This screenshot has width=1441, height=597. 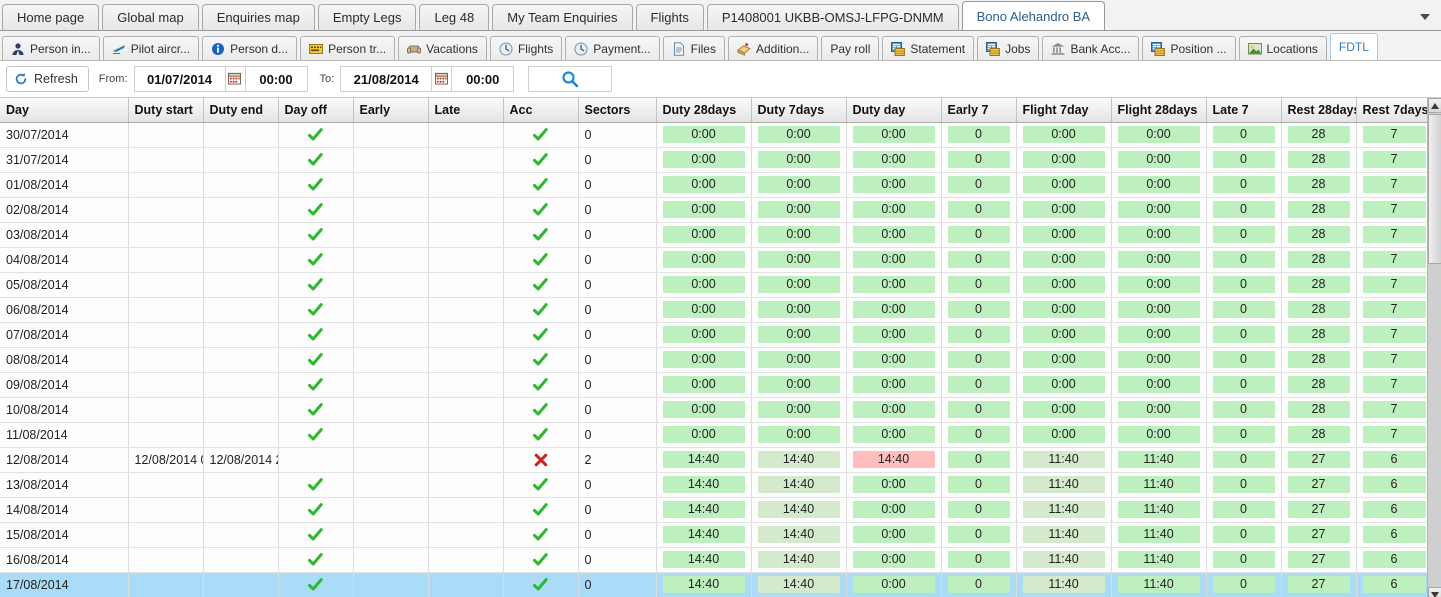 What do you see at coordinates (1394, 560) in the screenshot?
I see `cell-rest7: 6` at bounding box center [1394, 560].